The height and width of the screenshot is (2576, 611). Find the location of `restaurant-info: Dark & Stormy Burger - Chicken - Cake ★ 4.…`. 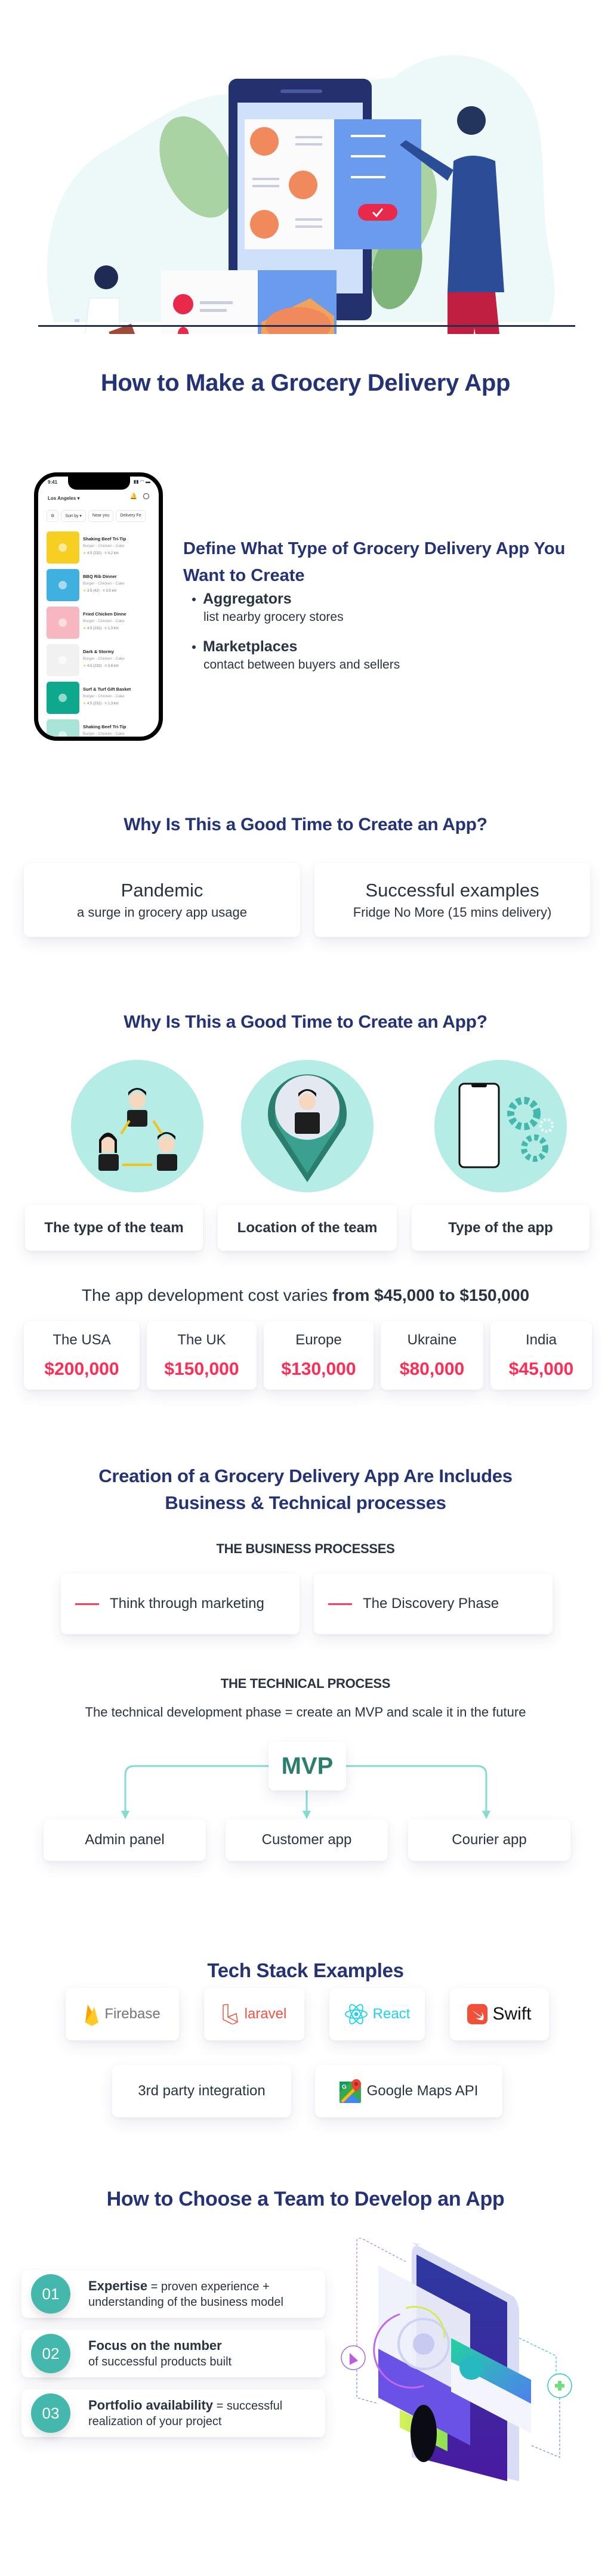

restaurant-info: Dark & Stormy Burger - Chicken - Cake ★ 4.… is located at coordinates (102, 656).